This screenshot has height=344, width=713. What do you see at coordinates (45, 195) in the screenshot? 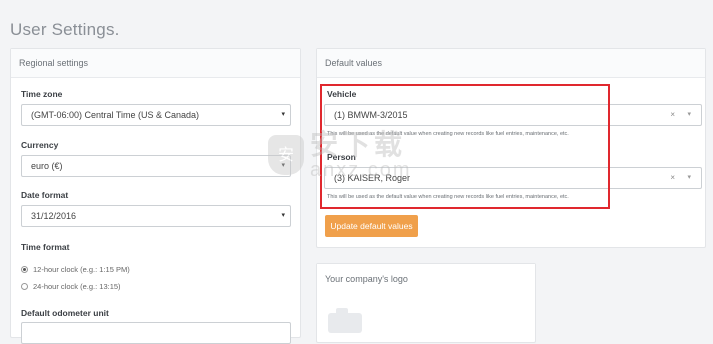
I see `date-format-label: Date format` at bounding box center [45, 195].